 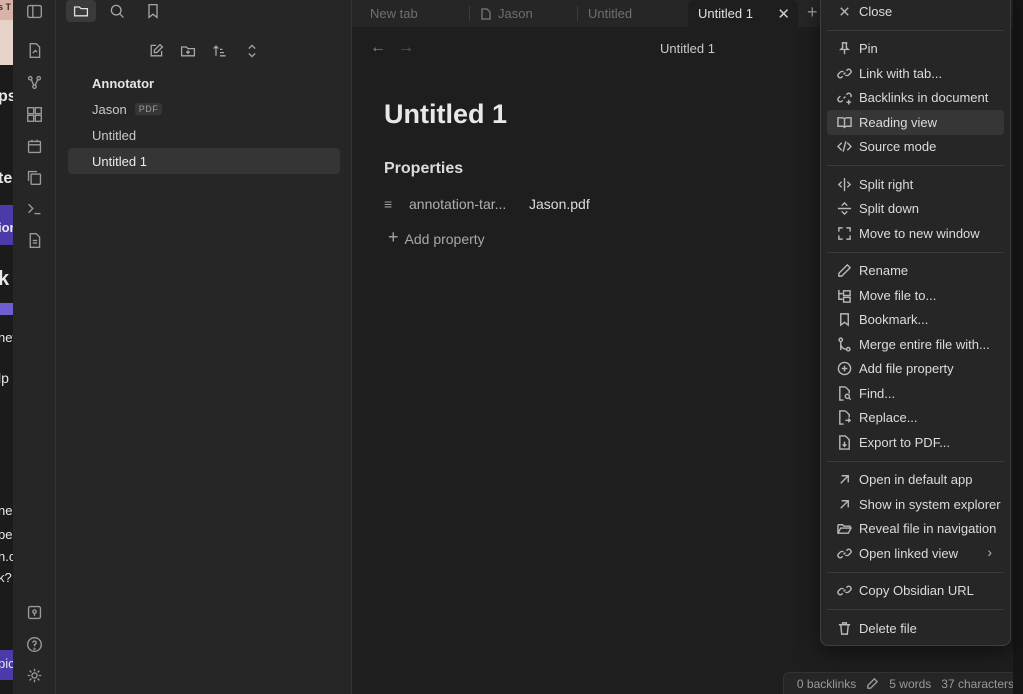 What do you see at coordinates (156, 51) in the screenshot?
I see `new-note-icon` at bounding box center [156, 51].